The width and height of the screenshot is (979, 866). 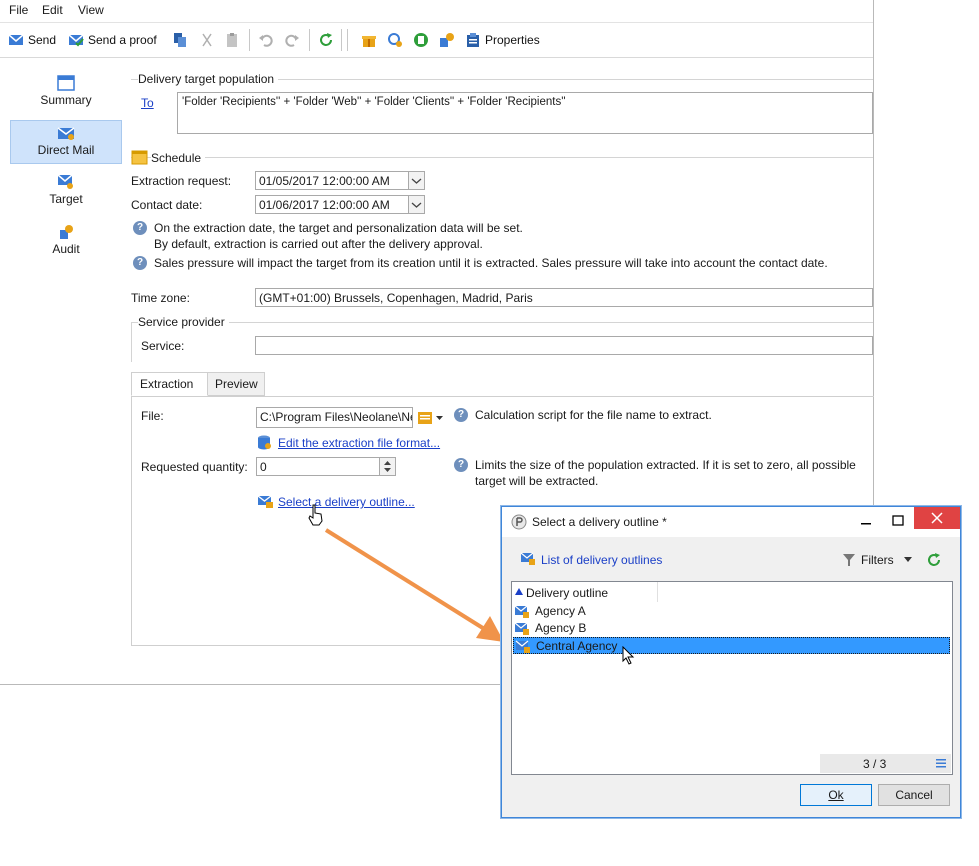 What do you see at coordinates (425, 418) in the screenshot?
I see `script-icon` at bounding box center [425, 418].